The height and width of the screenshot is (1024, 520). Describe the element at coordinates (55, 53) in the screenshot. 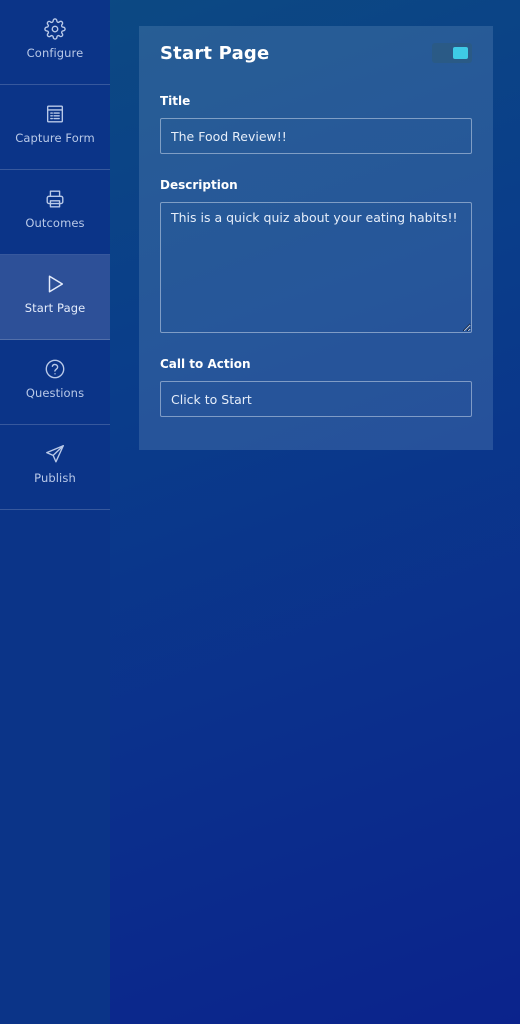

I see `sidebar-item-label: Configure` at that location.